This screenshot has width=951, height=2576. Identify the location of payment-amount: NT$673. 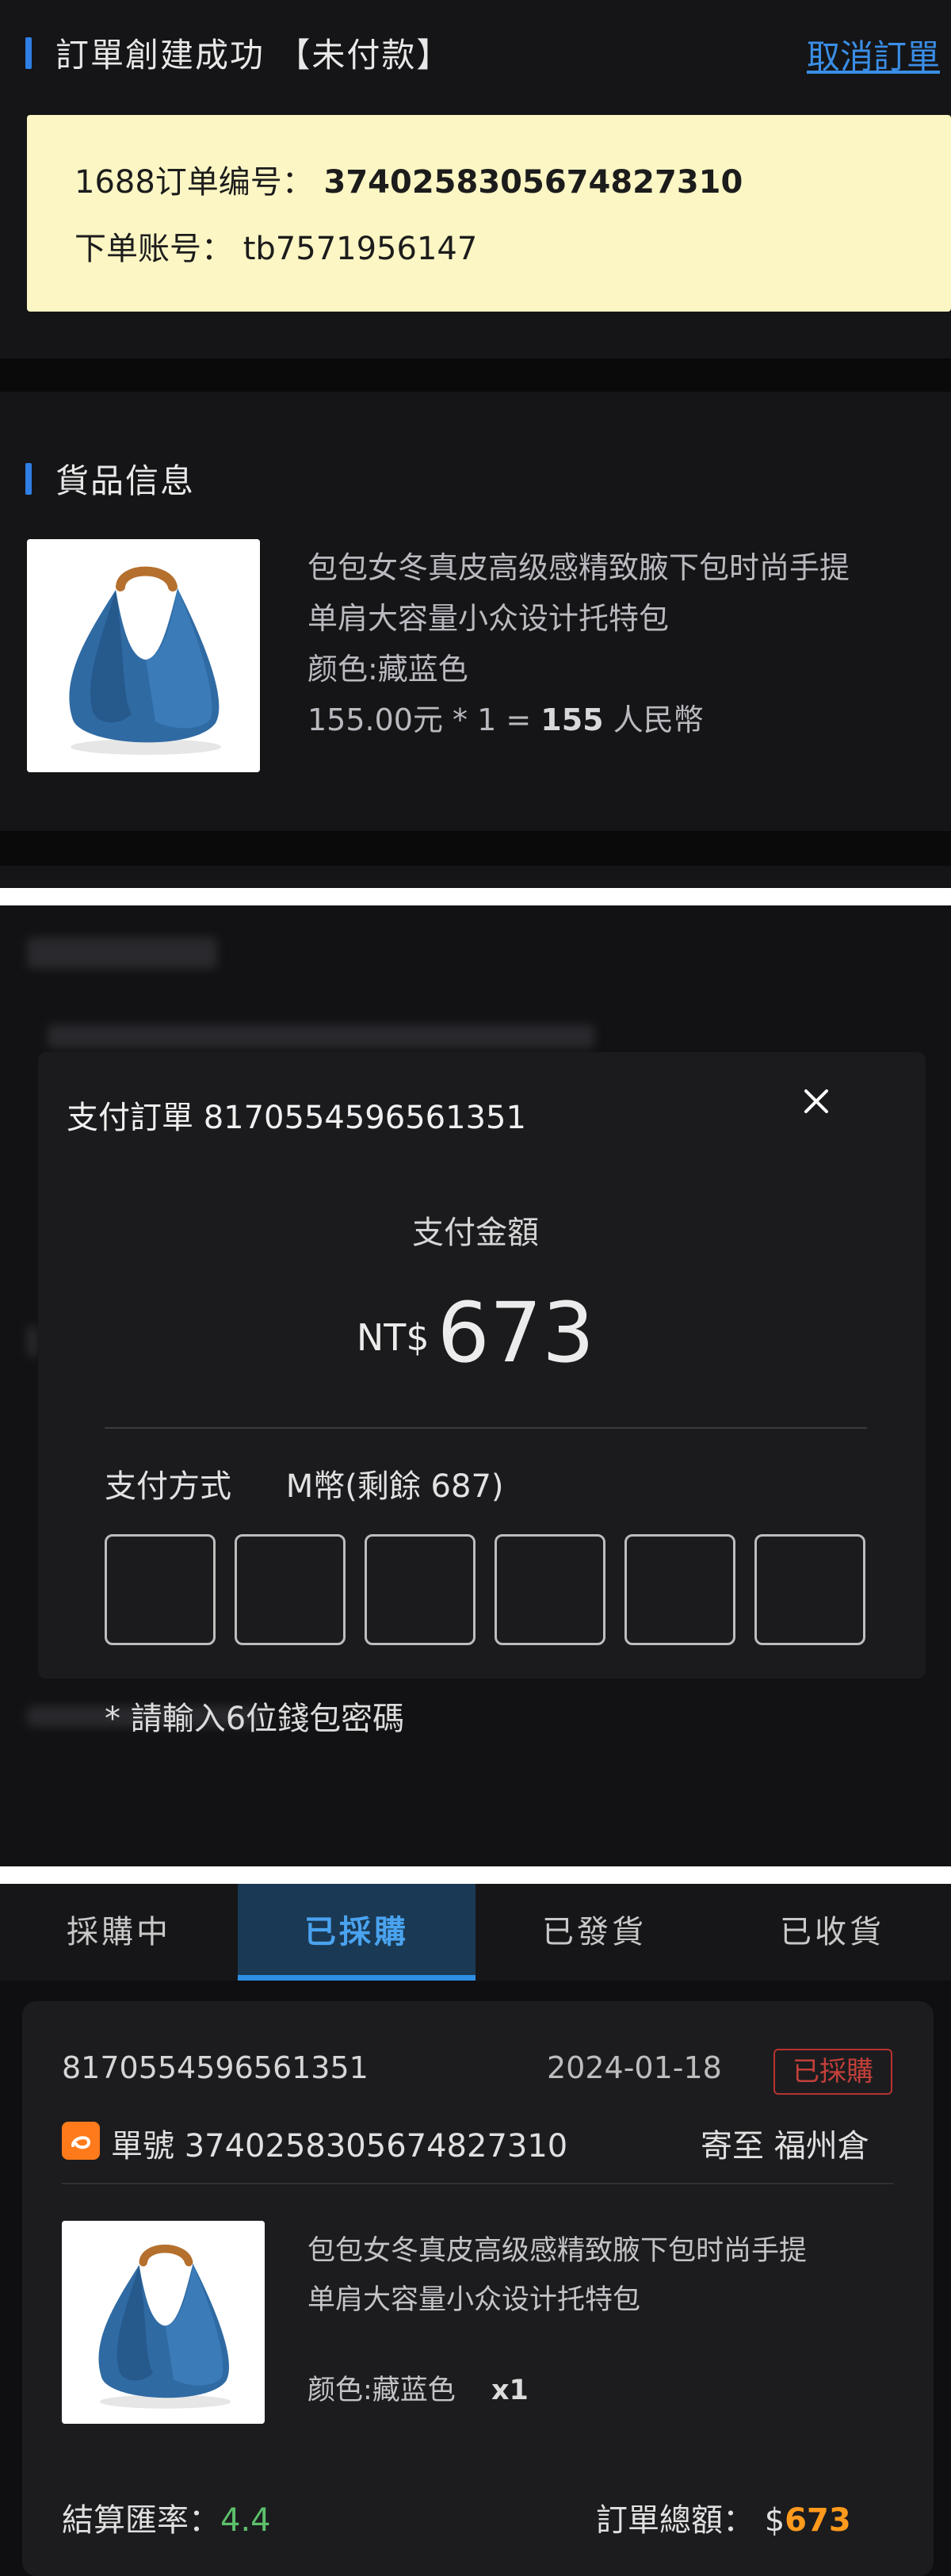
(475, 1332).